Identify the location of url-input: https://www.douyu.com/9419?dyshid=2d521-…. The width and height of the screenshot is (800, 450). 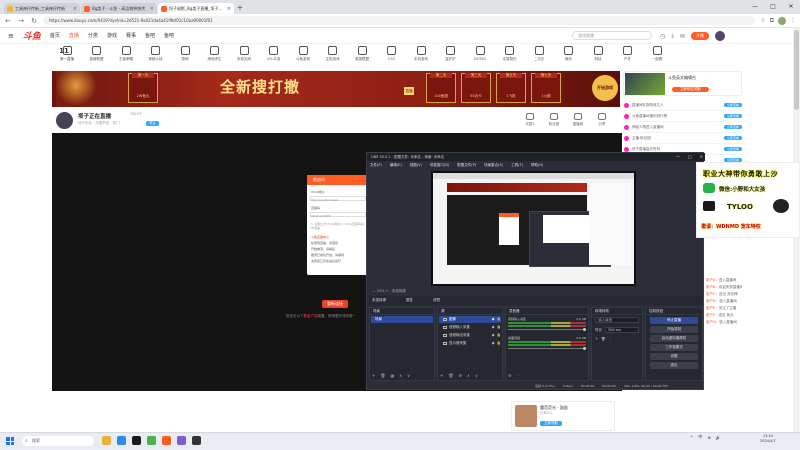
(399, 20).